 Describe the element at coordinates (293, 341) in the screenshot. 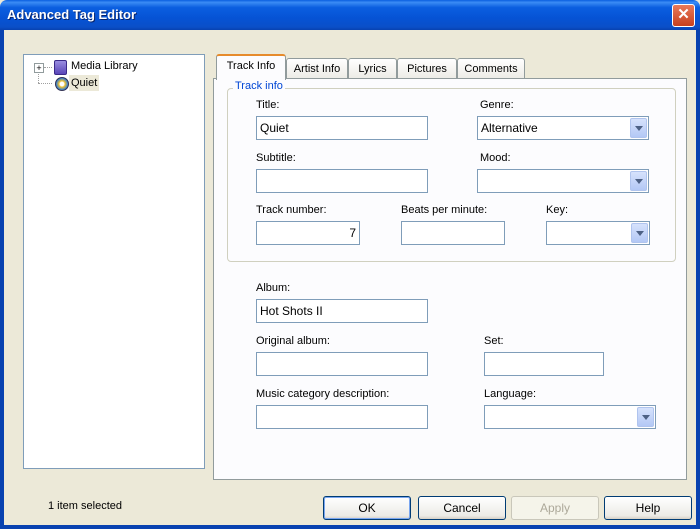

I see `original-album-label: Original album:` at that location.